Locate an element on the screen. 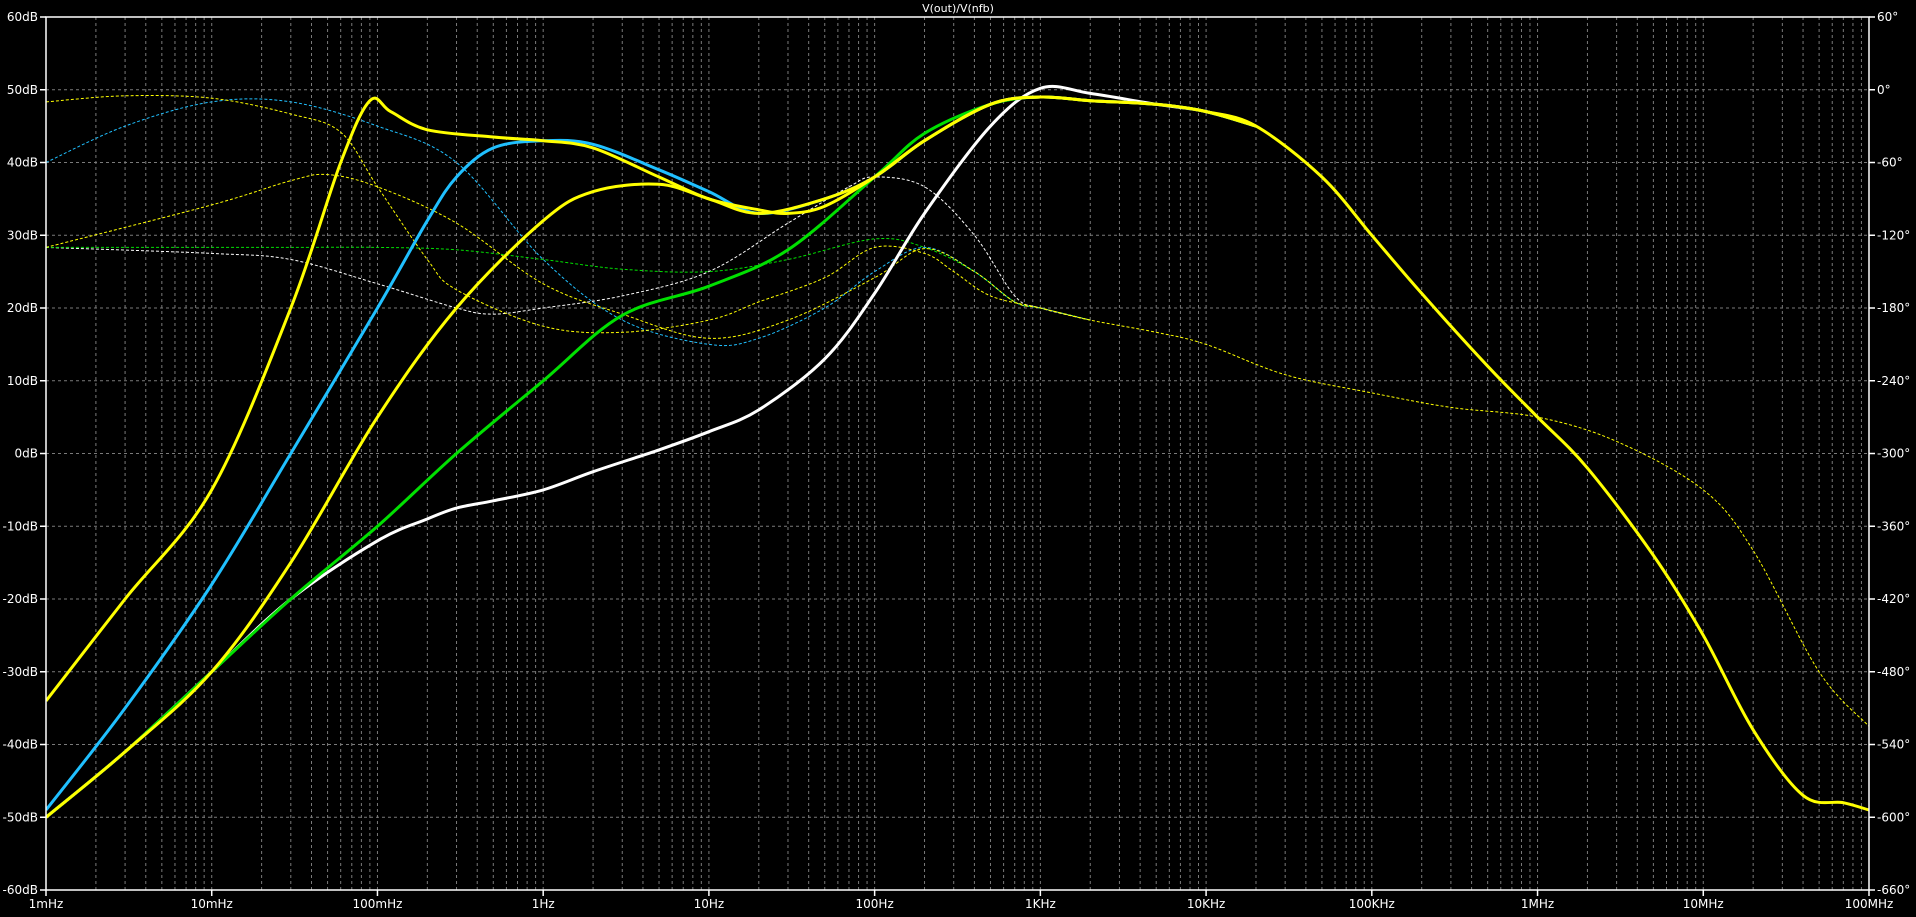 This screenshot has width=1916, height=917. y-tick-label: 20dB is located at coordinates (22, 308).